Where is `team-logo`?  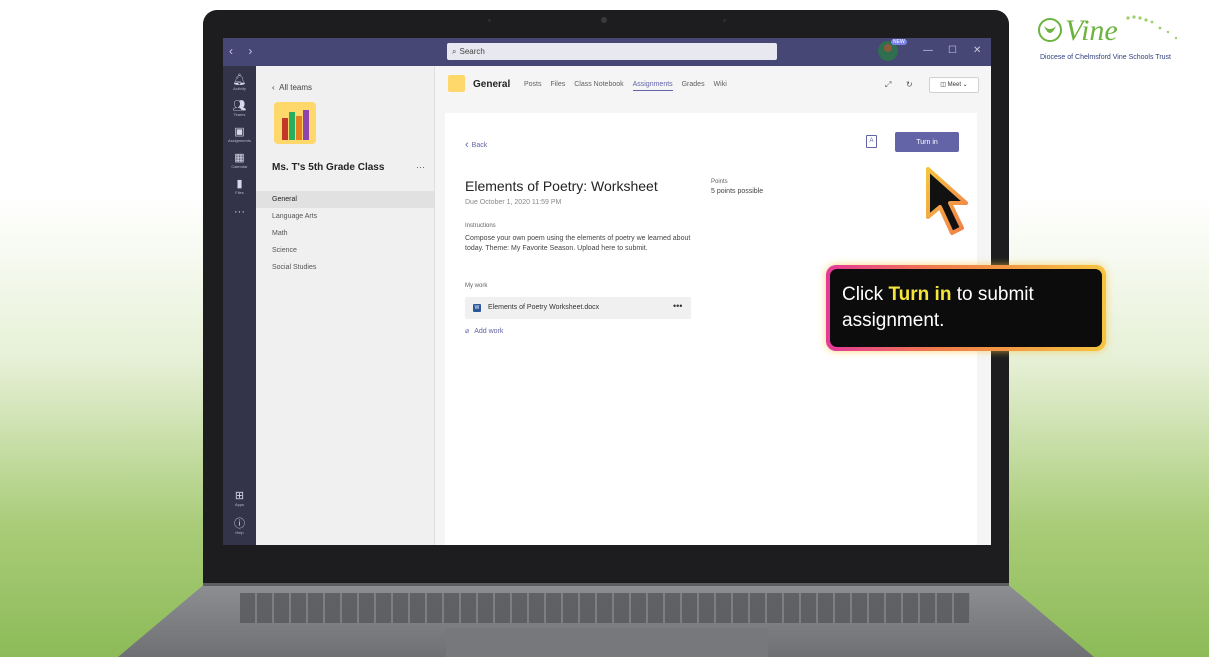 team-logo is located at coordinates (295, 123).